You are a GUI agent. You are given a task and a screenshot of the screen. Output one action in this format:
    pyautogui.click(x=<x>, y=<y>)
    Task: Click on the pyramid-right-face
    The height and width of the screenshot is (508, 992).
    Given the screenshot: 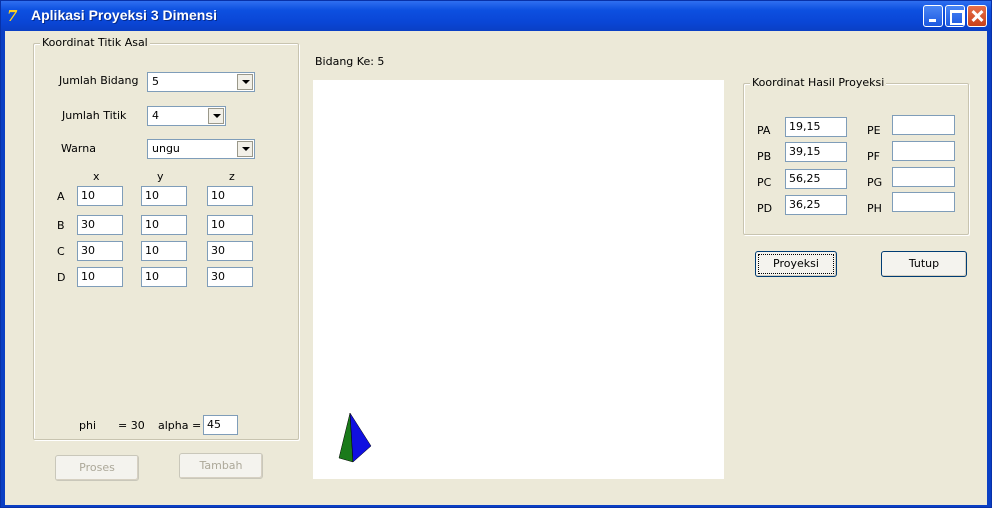 What is the action you would take?
    pyautogui.click(x=360, y=437)
    